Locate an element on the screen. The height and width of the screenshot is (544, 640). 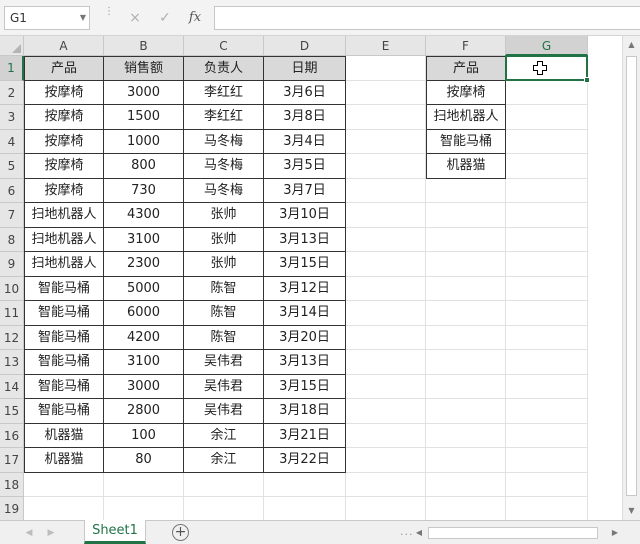
row-header-8: 8 is located at coordinates (12, 239).